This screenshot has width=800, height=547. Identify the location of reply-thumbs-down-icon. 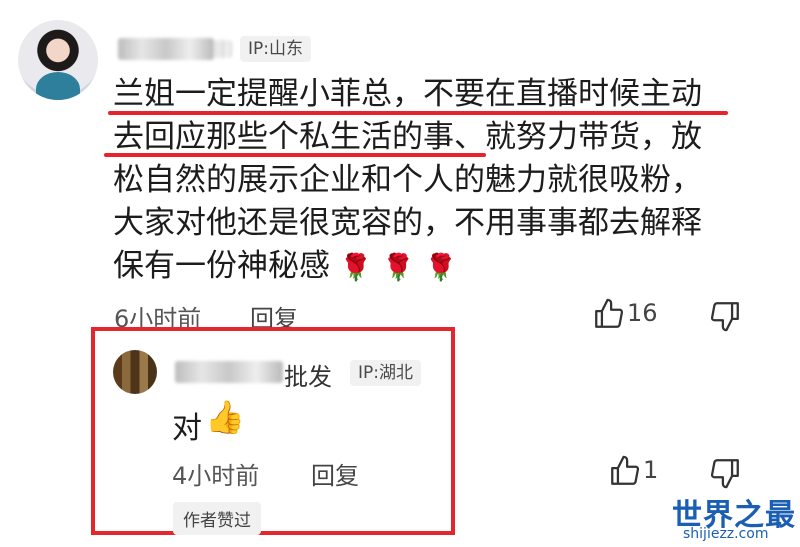
(725, 473).